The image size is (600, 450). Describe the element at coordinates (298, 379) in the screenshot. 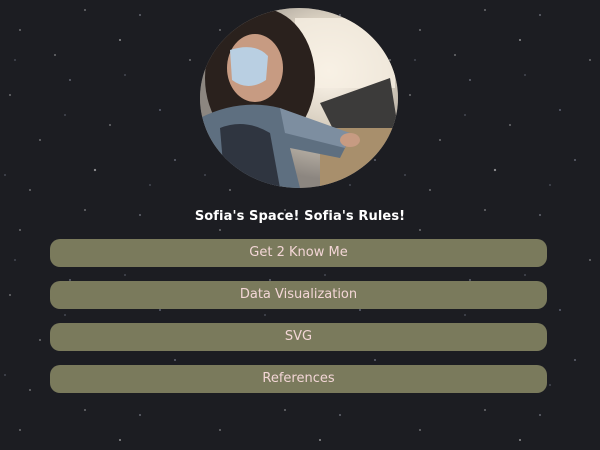

I see `references-button: References` at that location.